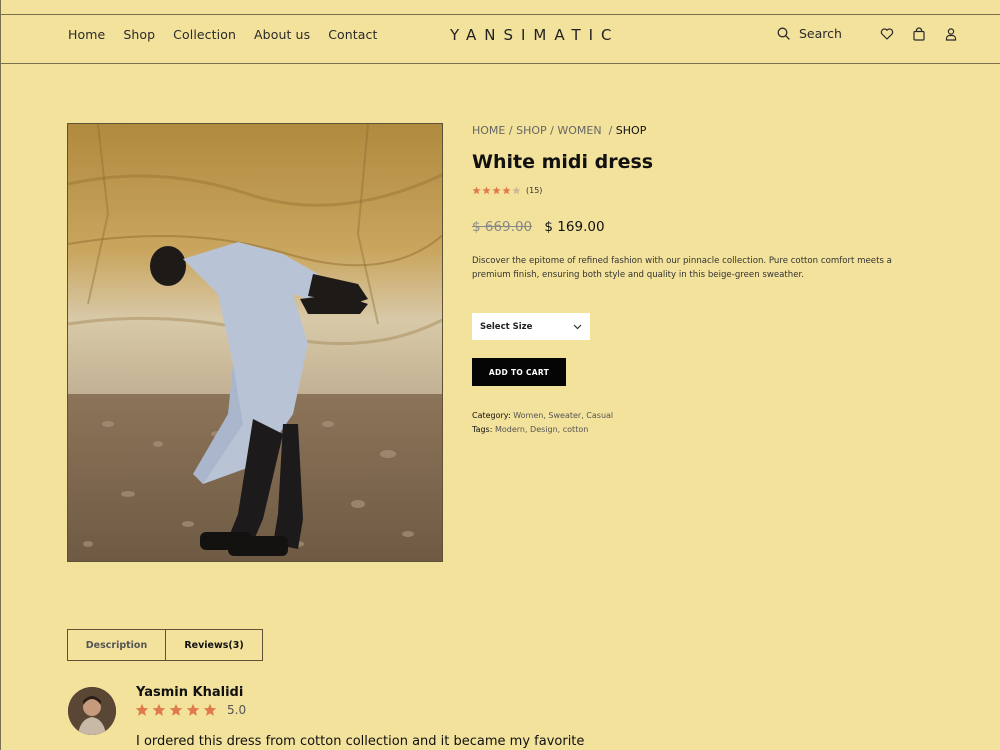  What do you see at coordinates (139, 34) in the screenshot?
I see `nav-shop: Shop` at bounding box center [139, 34].